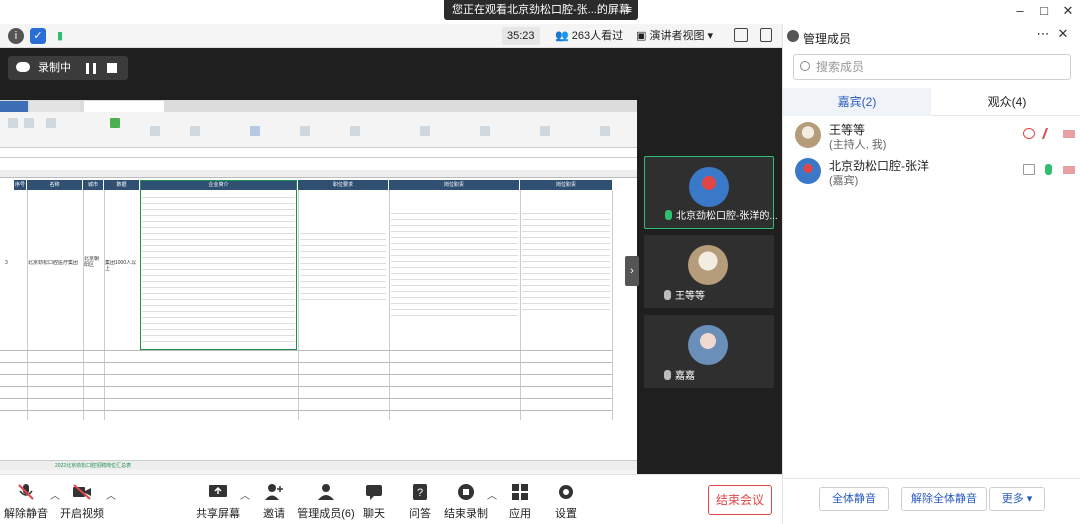  Describe the element at coordinates (629, 10) in the screenshot. I see `menu-icon: ≡` at that location.